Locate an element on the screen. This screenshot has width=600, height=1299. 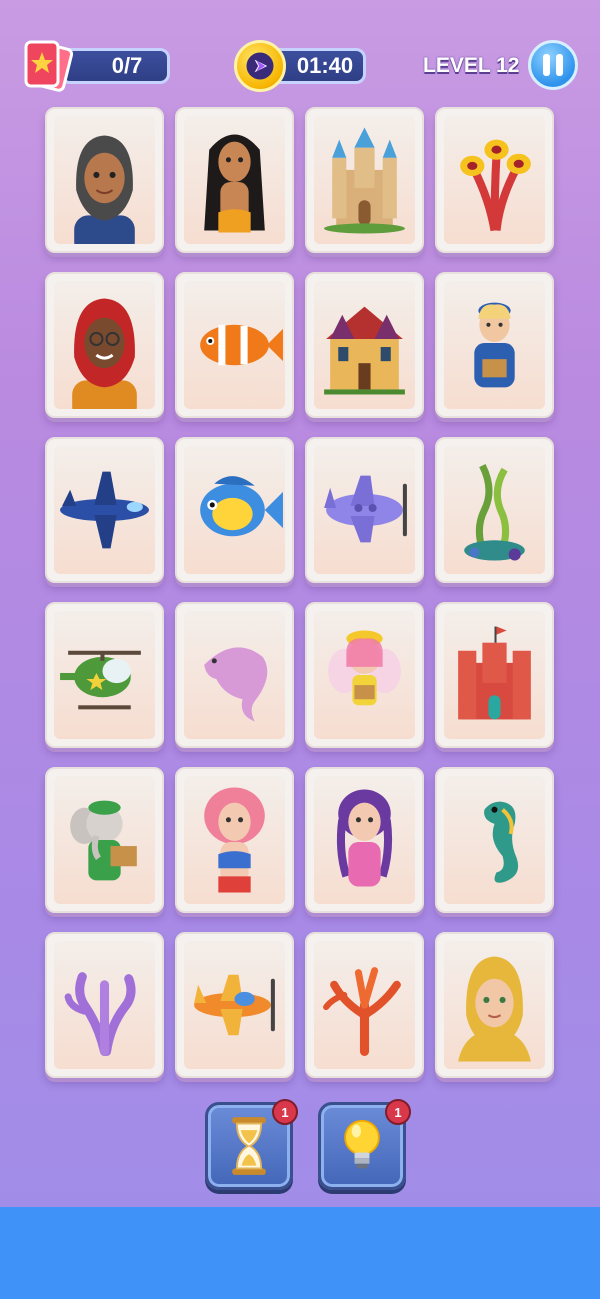
tile-woman-hijab-red-glasses is located at coordinates (104, 345).